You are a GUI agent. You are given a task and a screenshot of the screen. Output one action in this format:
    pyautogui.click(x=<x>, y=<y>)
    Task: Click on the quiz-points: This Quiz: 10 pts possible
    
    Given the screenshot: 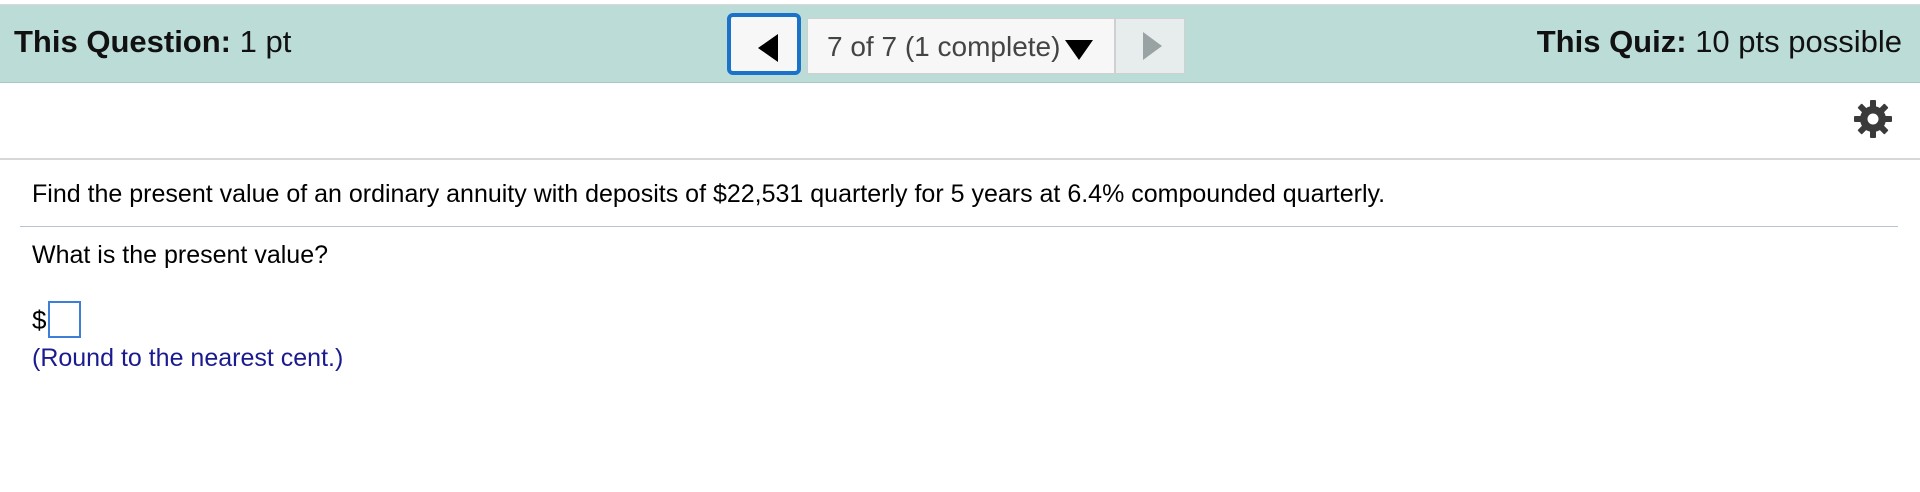 What is the action you would take?
    pyautogui.click(x=1719, y=42)
    